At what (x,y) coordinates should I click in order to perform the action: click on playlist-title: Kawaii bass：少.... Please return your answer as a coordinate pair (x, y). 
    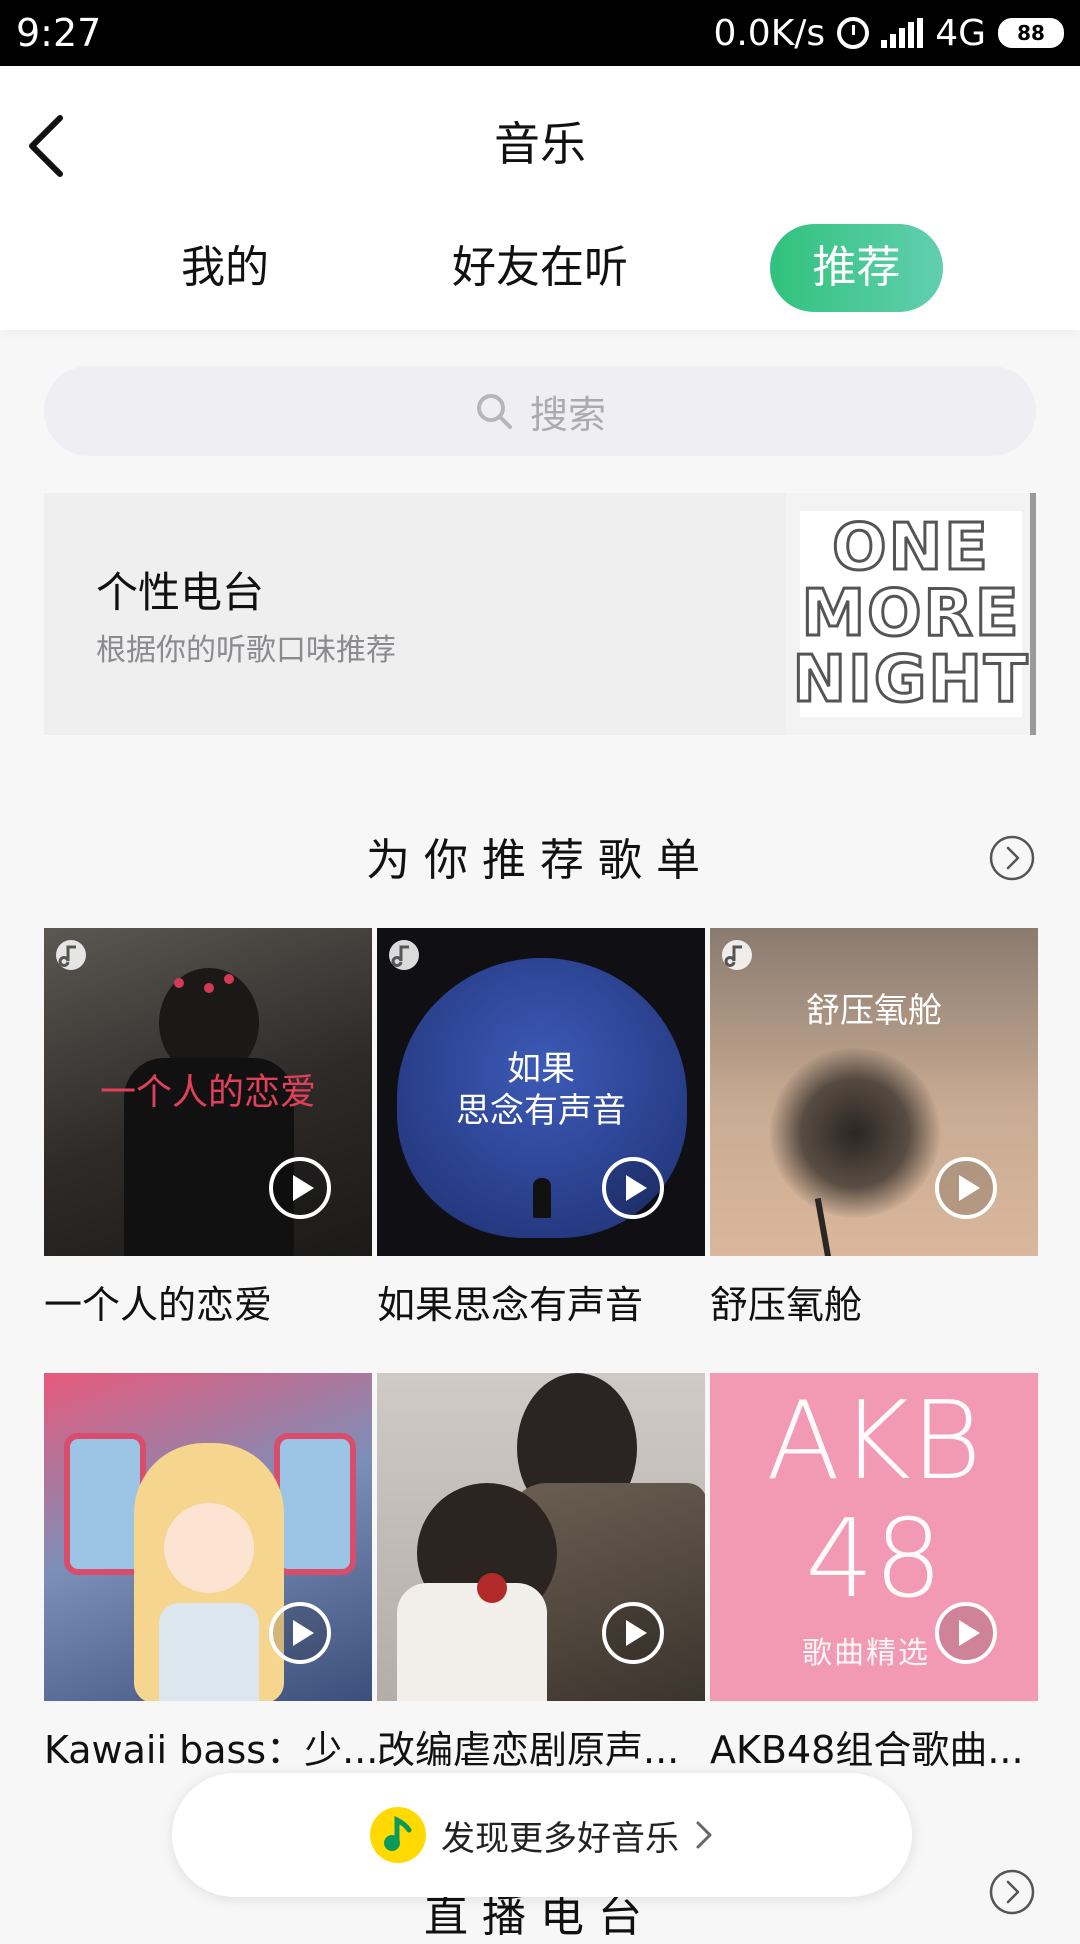
    Looking at the image, I should click on (211, 1750).